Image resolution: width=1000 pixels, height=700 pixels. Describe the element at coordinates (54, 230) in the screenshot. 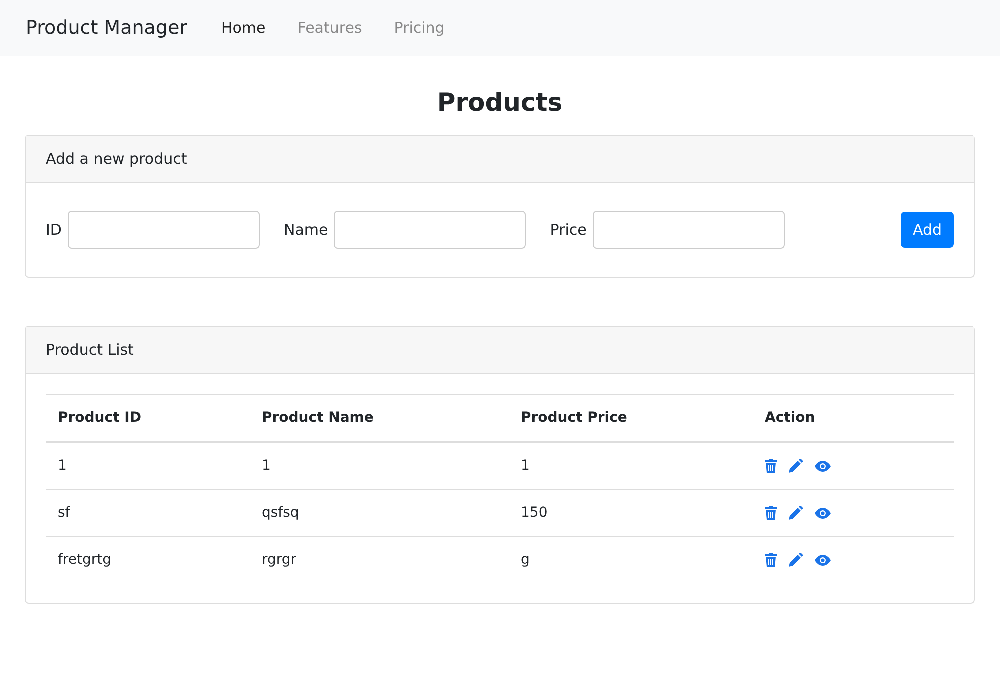

I see `field-label: ID` at that location.